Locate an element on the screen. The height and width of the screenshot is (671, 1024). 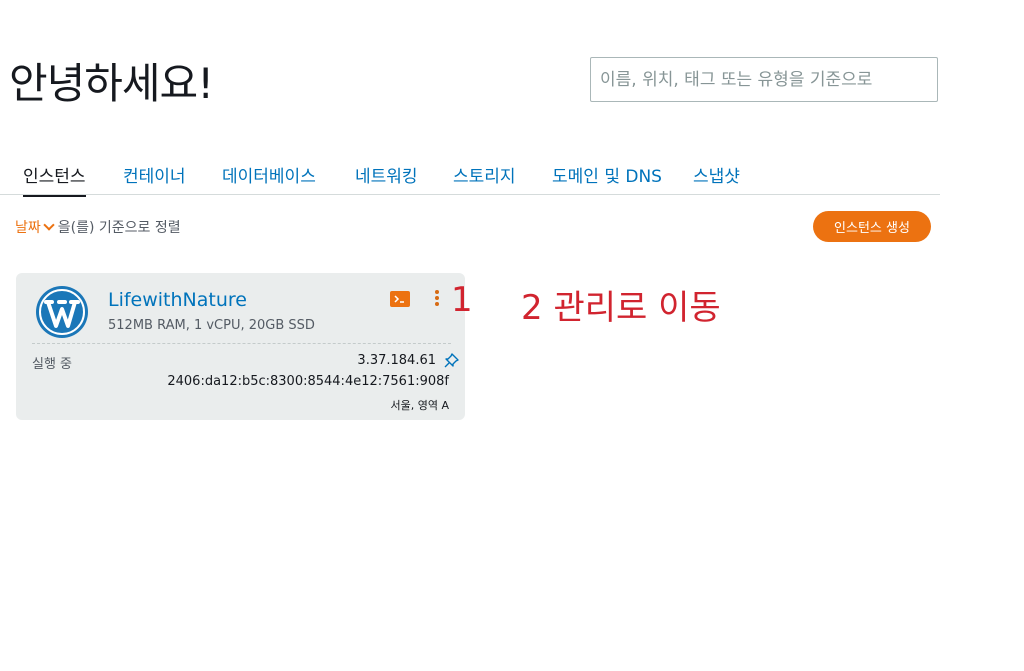
tab-networking: 네트워킹 is located at coordinates (386, 178).